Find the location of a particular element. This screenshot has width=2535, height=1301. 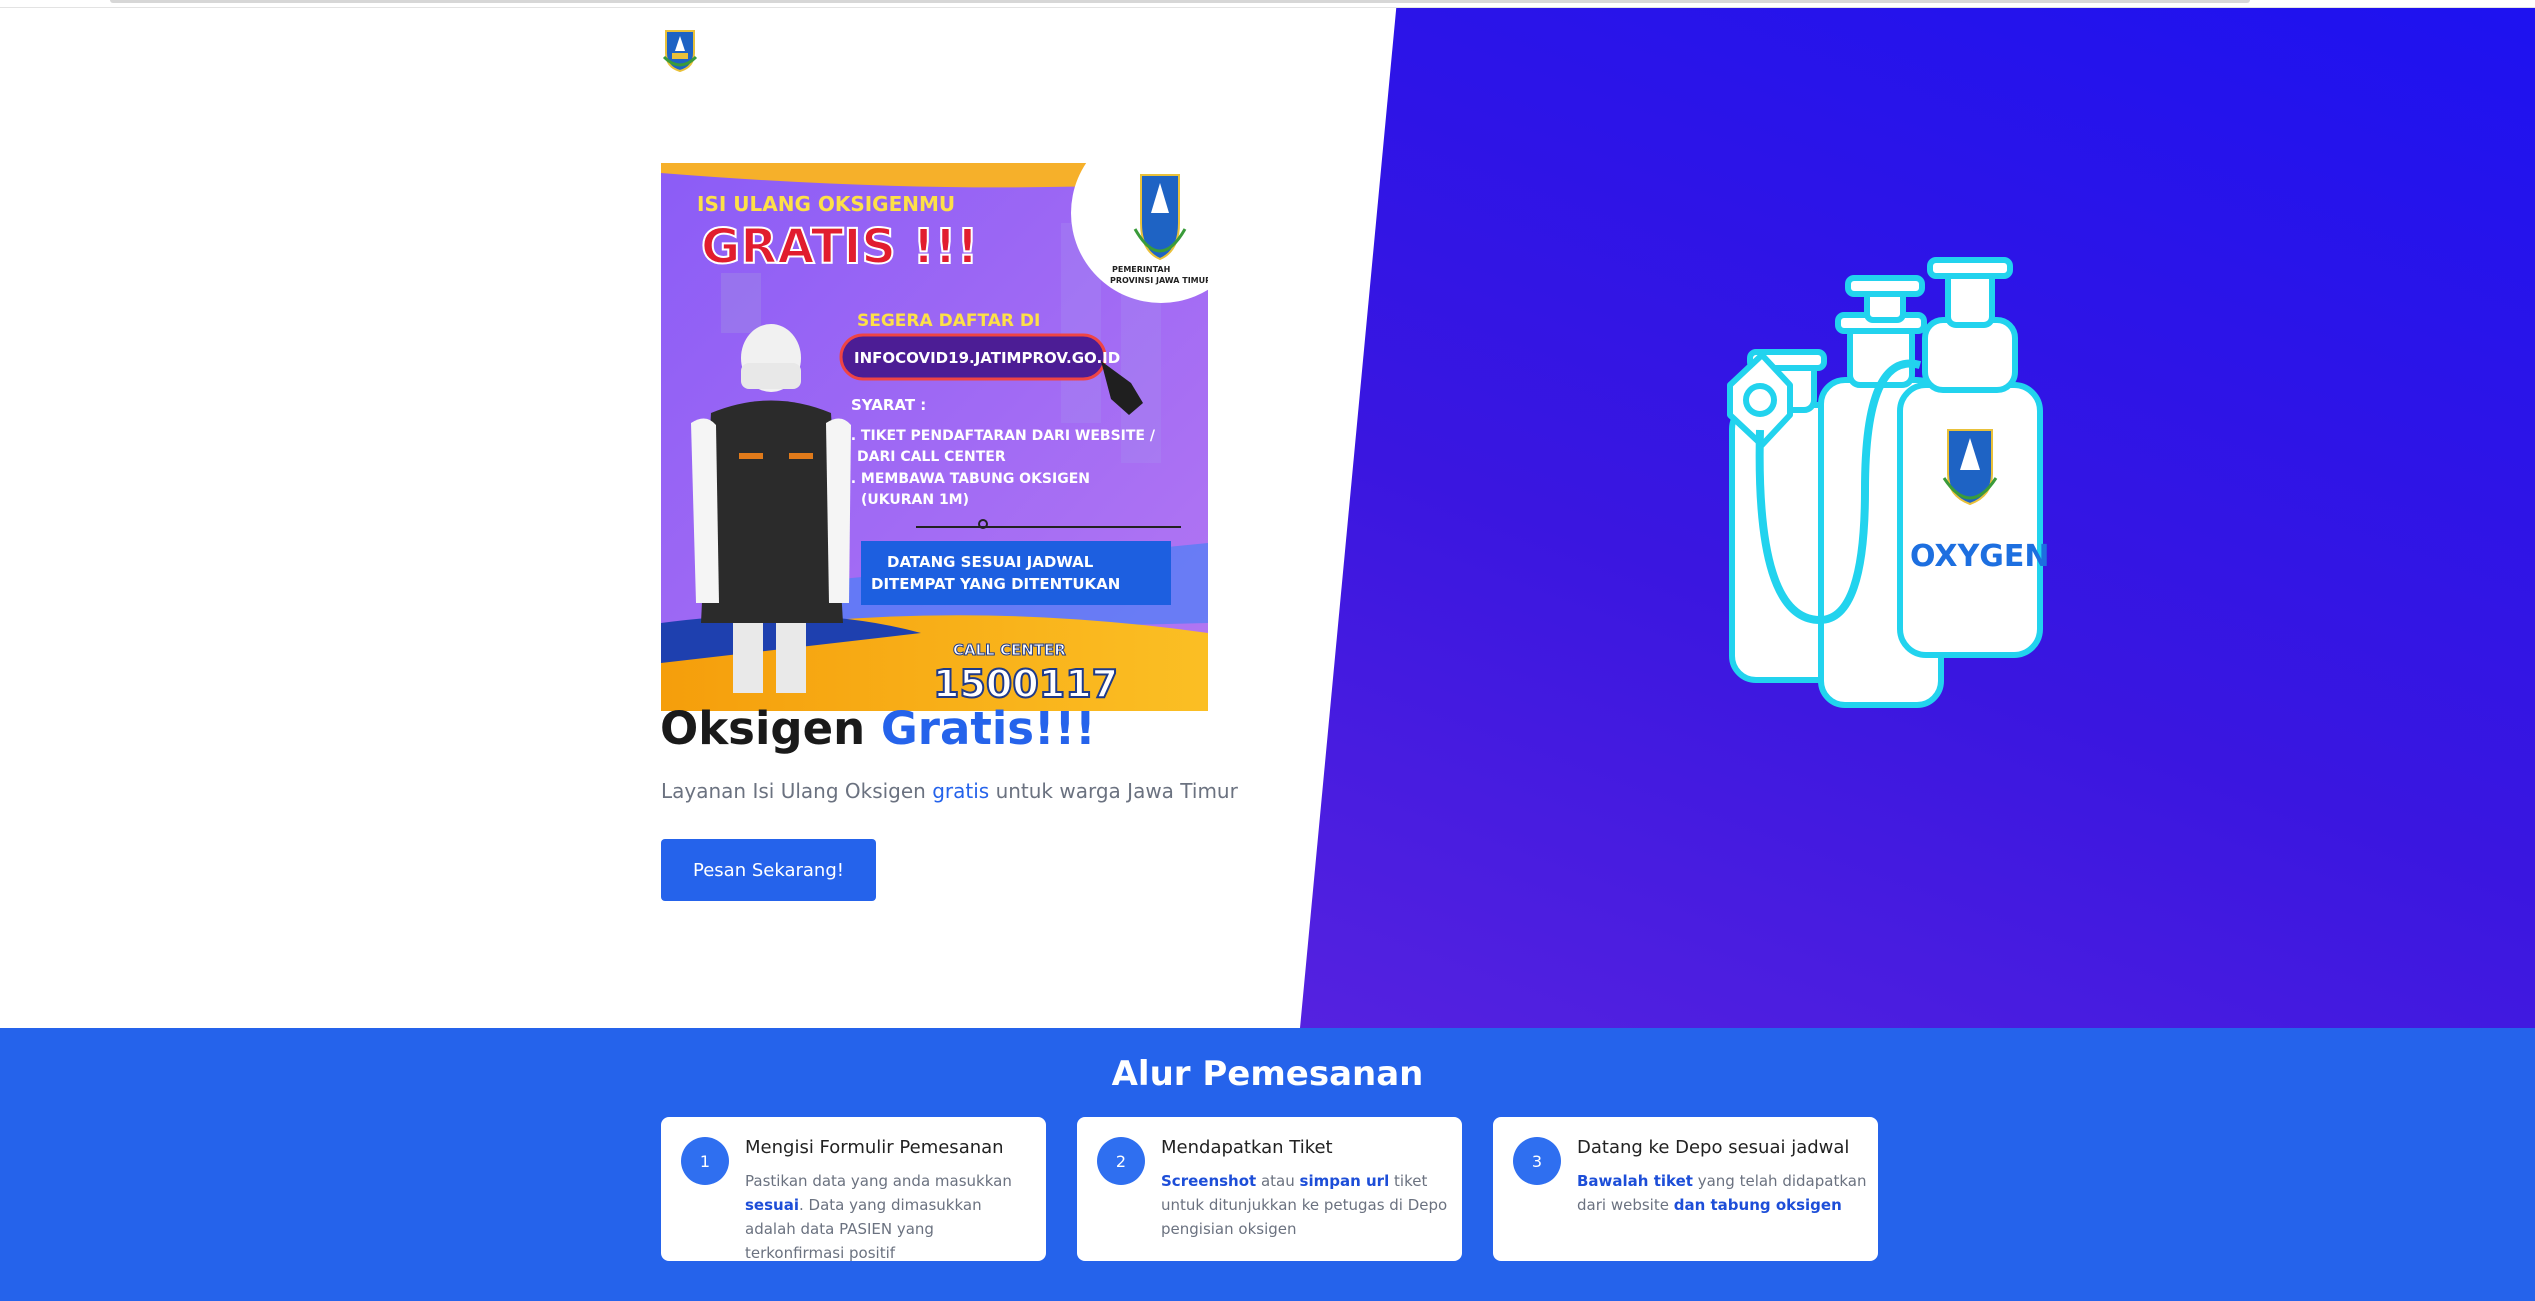

hero-subtitle-pre: Layanan Isi Ulang Oksigen is located at coordinates (793, 791).